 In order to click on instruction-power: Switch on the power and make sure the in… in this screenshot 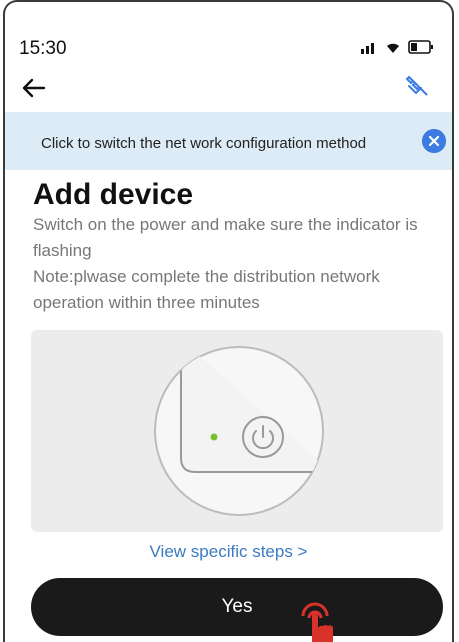, I will do `click(225, 237)`.